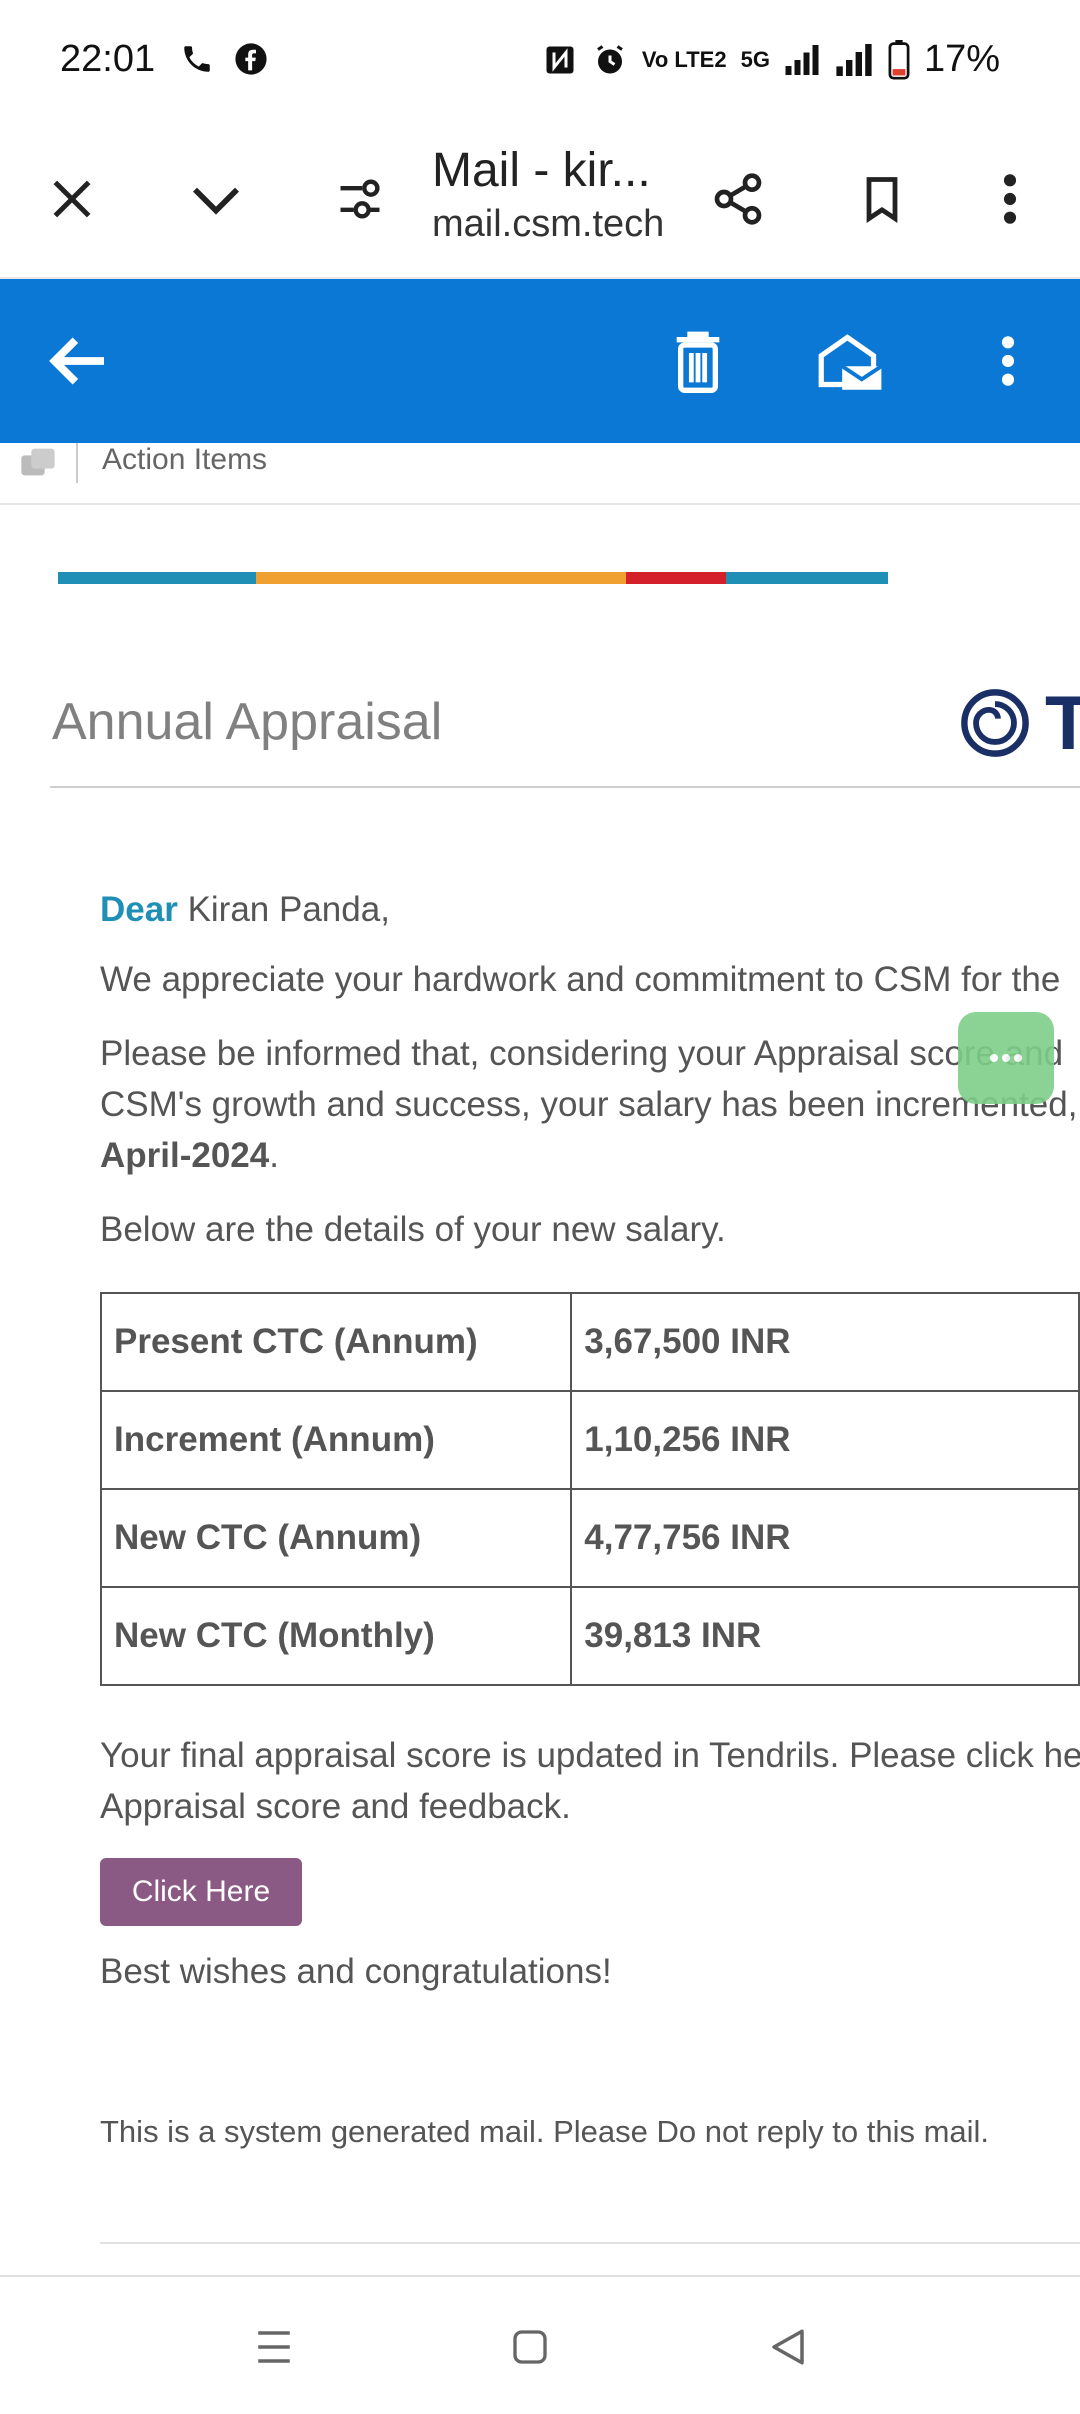  I want to click on greeting: Dear, so click(139, 909).